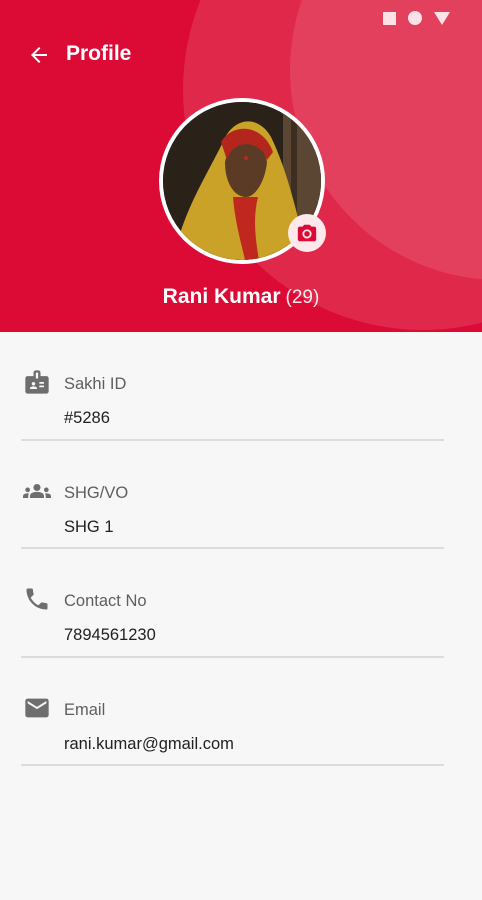 The width and height of the screenshot is (482, 900). What do you see at coordinates (37, 599) in the screenshot?
I see `phone-icon` at bounding box center [37, 599].